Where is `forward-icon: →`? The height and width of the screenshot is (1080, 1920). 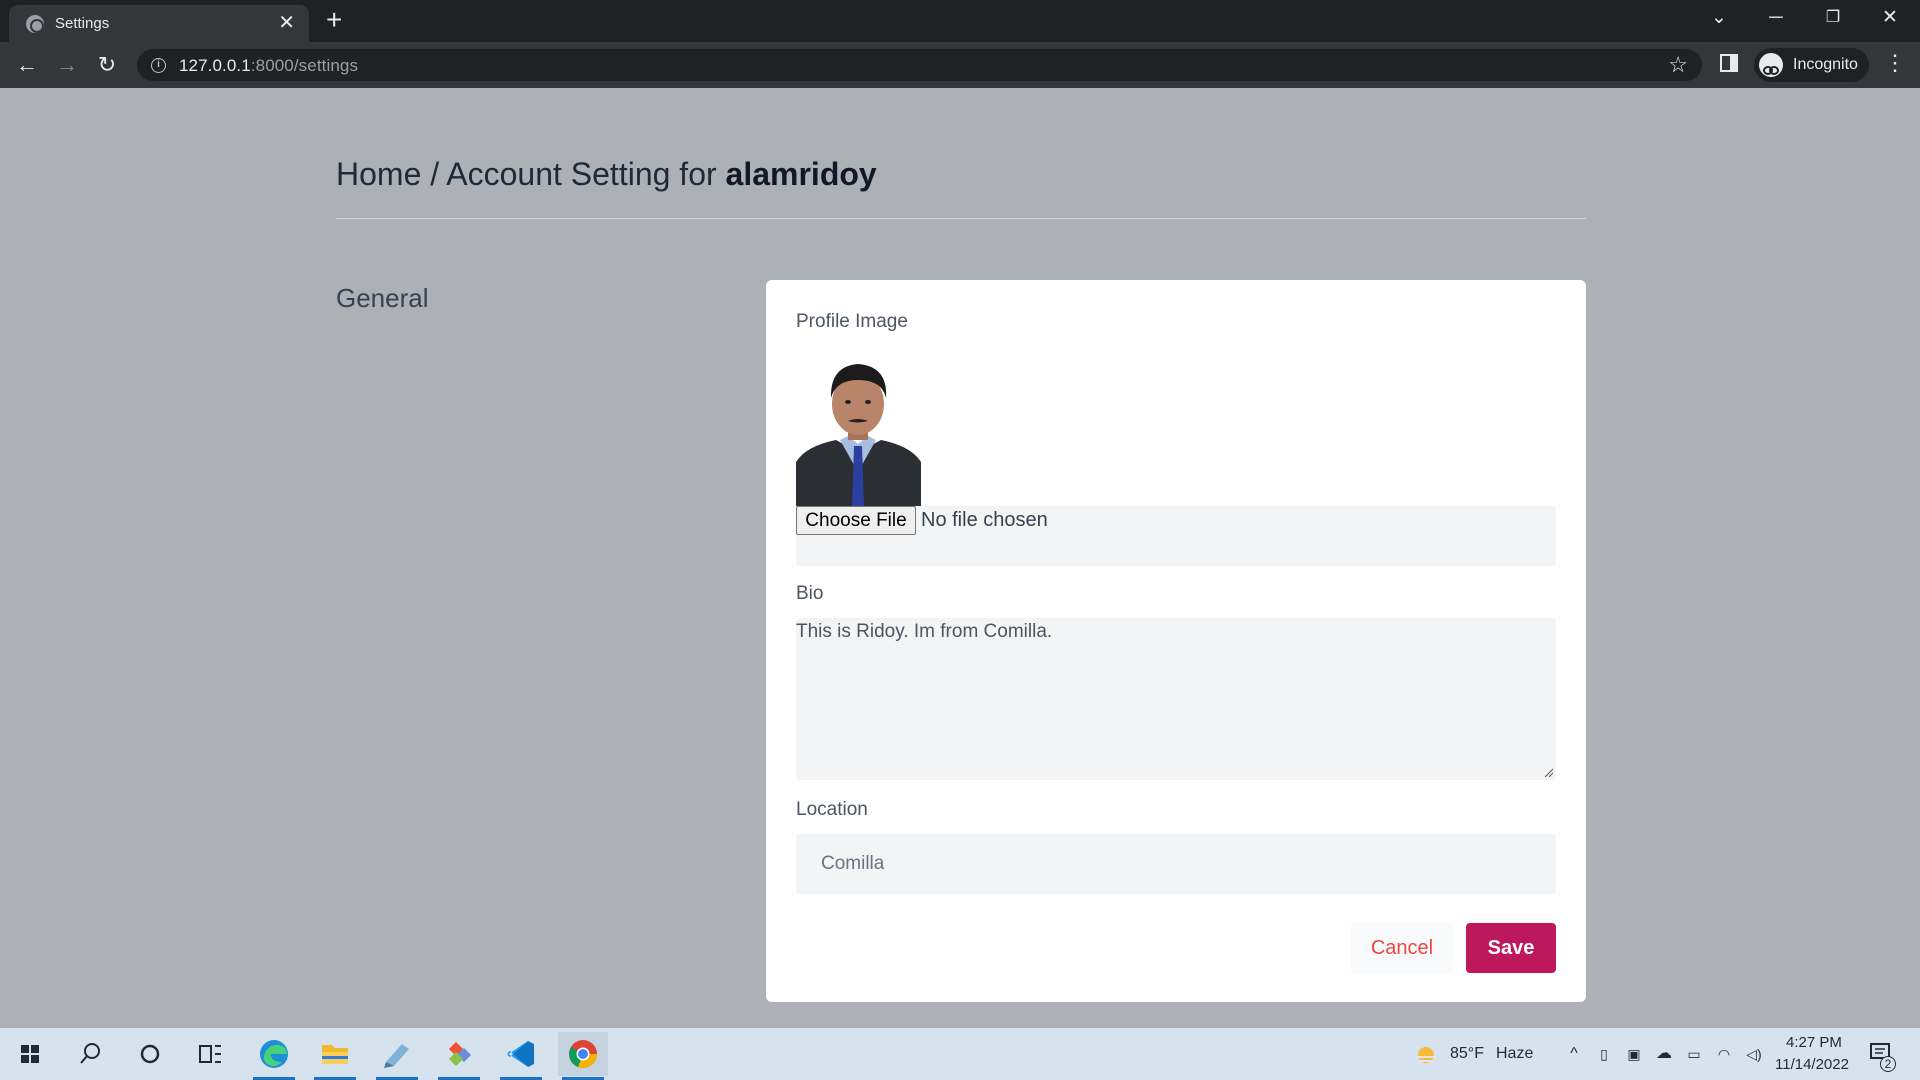 forward-icon: → is located at coordinates (67, 65).